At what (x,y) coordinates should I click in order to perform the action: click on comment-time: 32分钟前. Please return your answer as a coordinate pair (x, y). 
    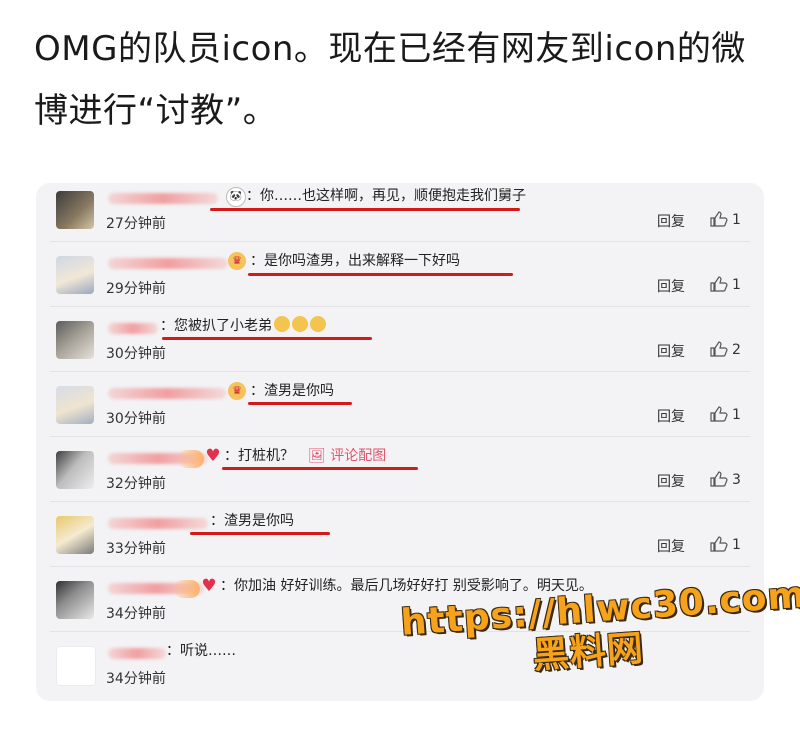
    Looking at the image, I should click on (136, 484).